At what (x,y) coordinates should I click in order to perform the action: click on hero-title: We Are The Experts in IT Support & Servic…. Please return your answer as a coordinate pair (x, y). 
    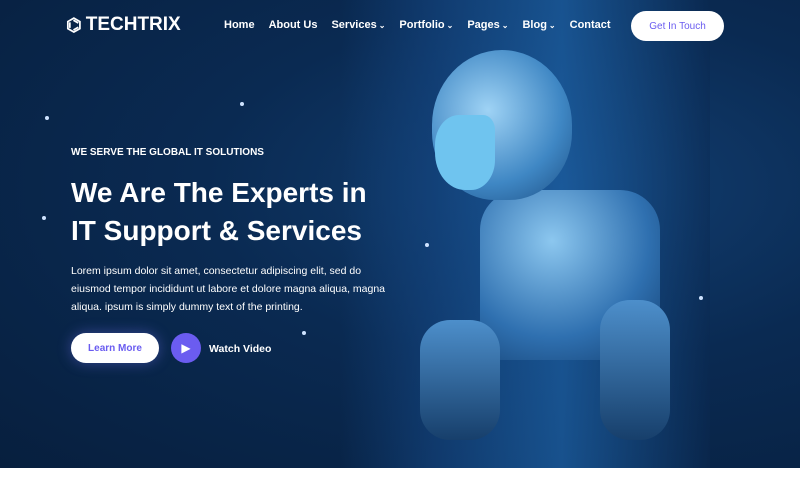
    Looking at the image, I should click on (231, 212).